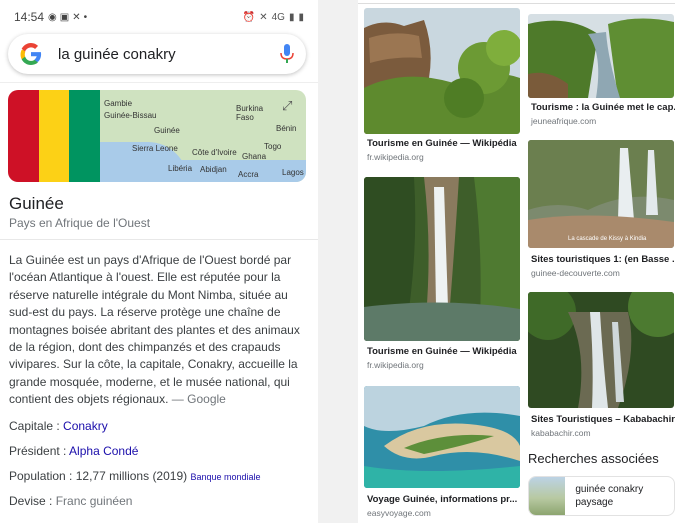 The width and height of the screenshot is (675, 523). Describe the element at coordinates (180, 168) in the screenshot. I see `map-label: Libéria` at that location.